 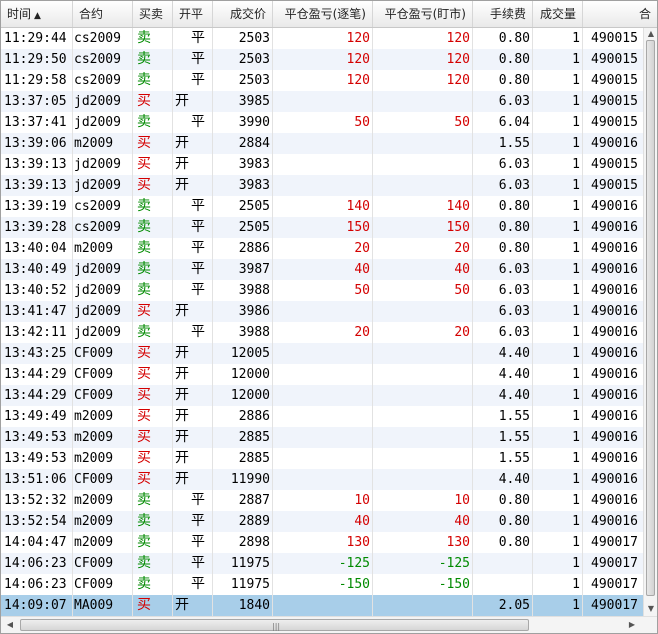 What do you see at coordinates (503, 14) in the screenshot?
I see `column-header-fee: 手续费` at bounding box center [503, 14].